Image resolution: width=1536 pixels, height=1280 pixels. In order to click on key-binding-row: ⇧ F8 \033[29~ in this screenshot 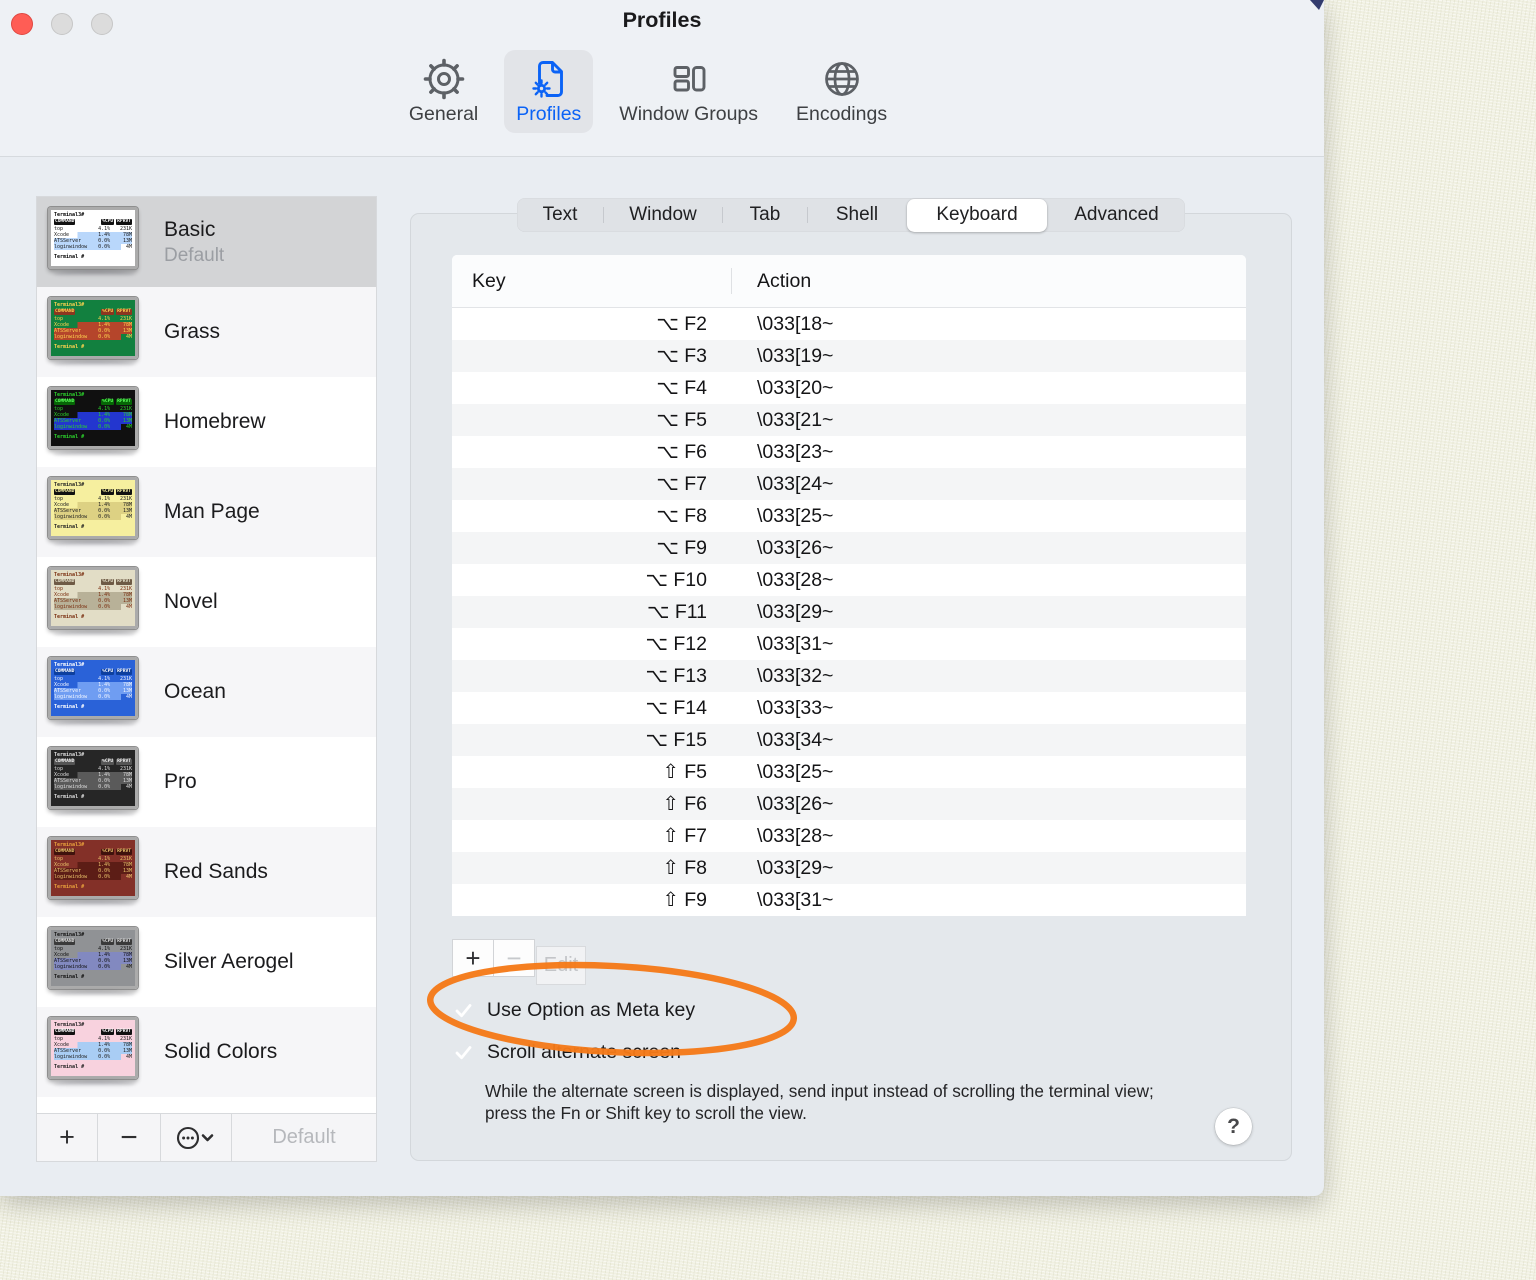, I will do `click(849, 868)`.